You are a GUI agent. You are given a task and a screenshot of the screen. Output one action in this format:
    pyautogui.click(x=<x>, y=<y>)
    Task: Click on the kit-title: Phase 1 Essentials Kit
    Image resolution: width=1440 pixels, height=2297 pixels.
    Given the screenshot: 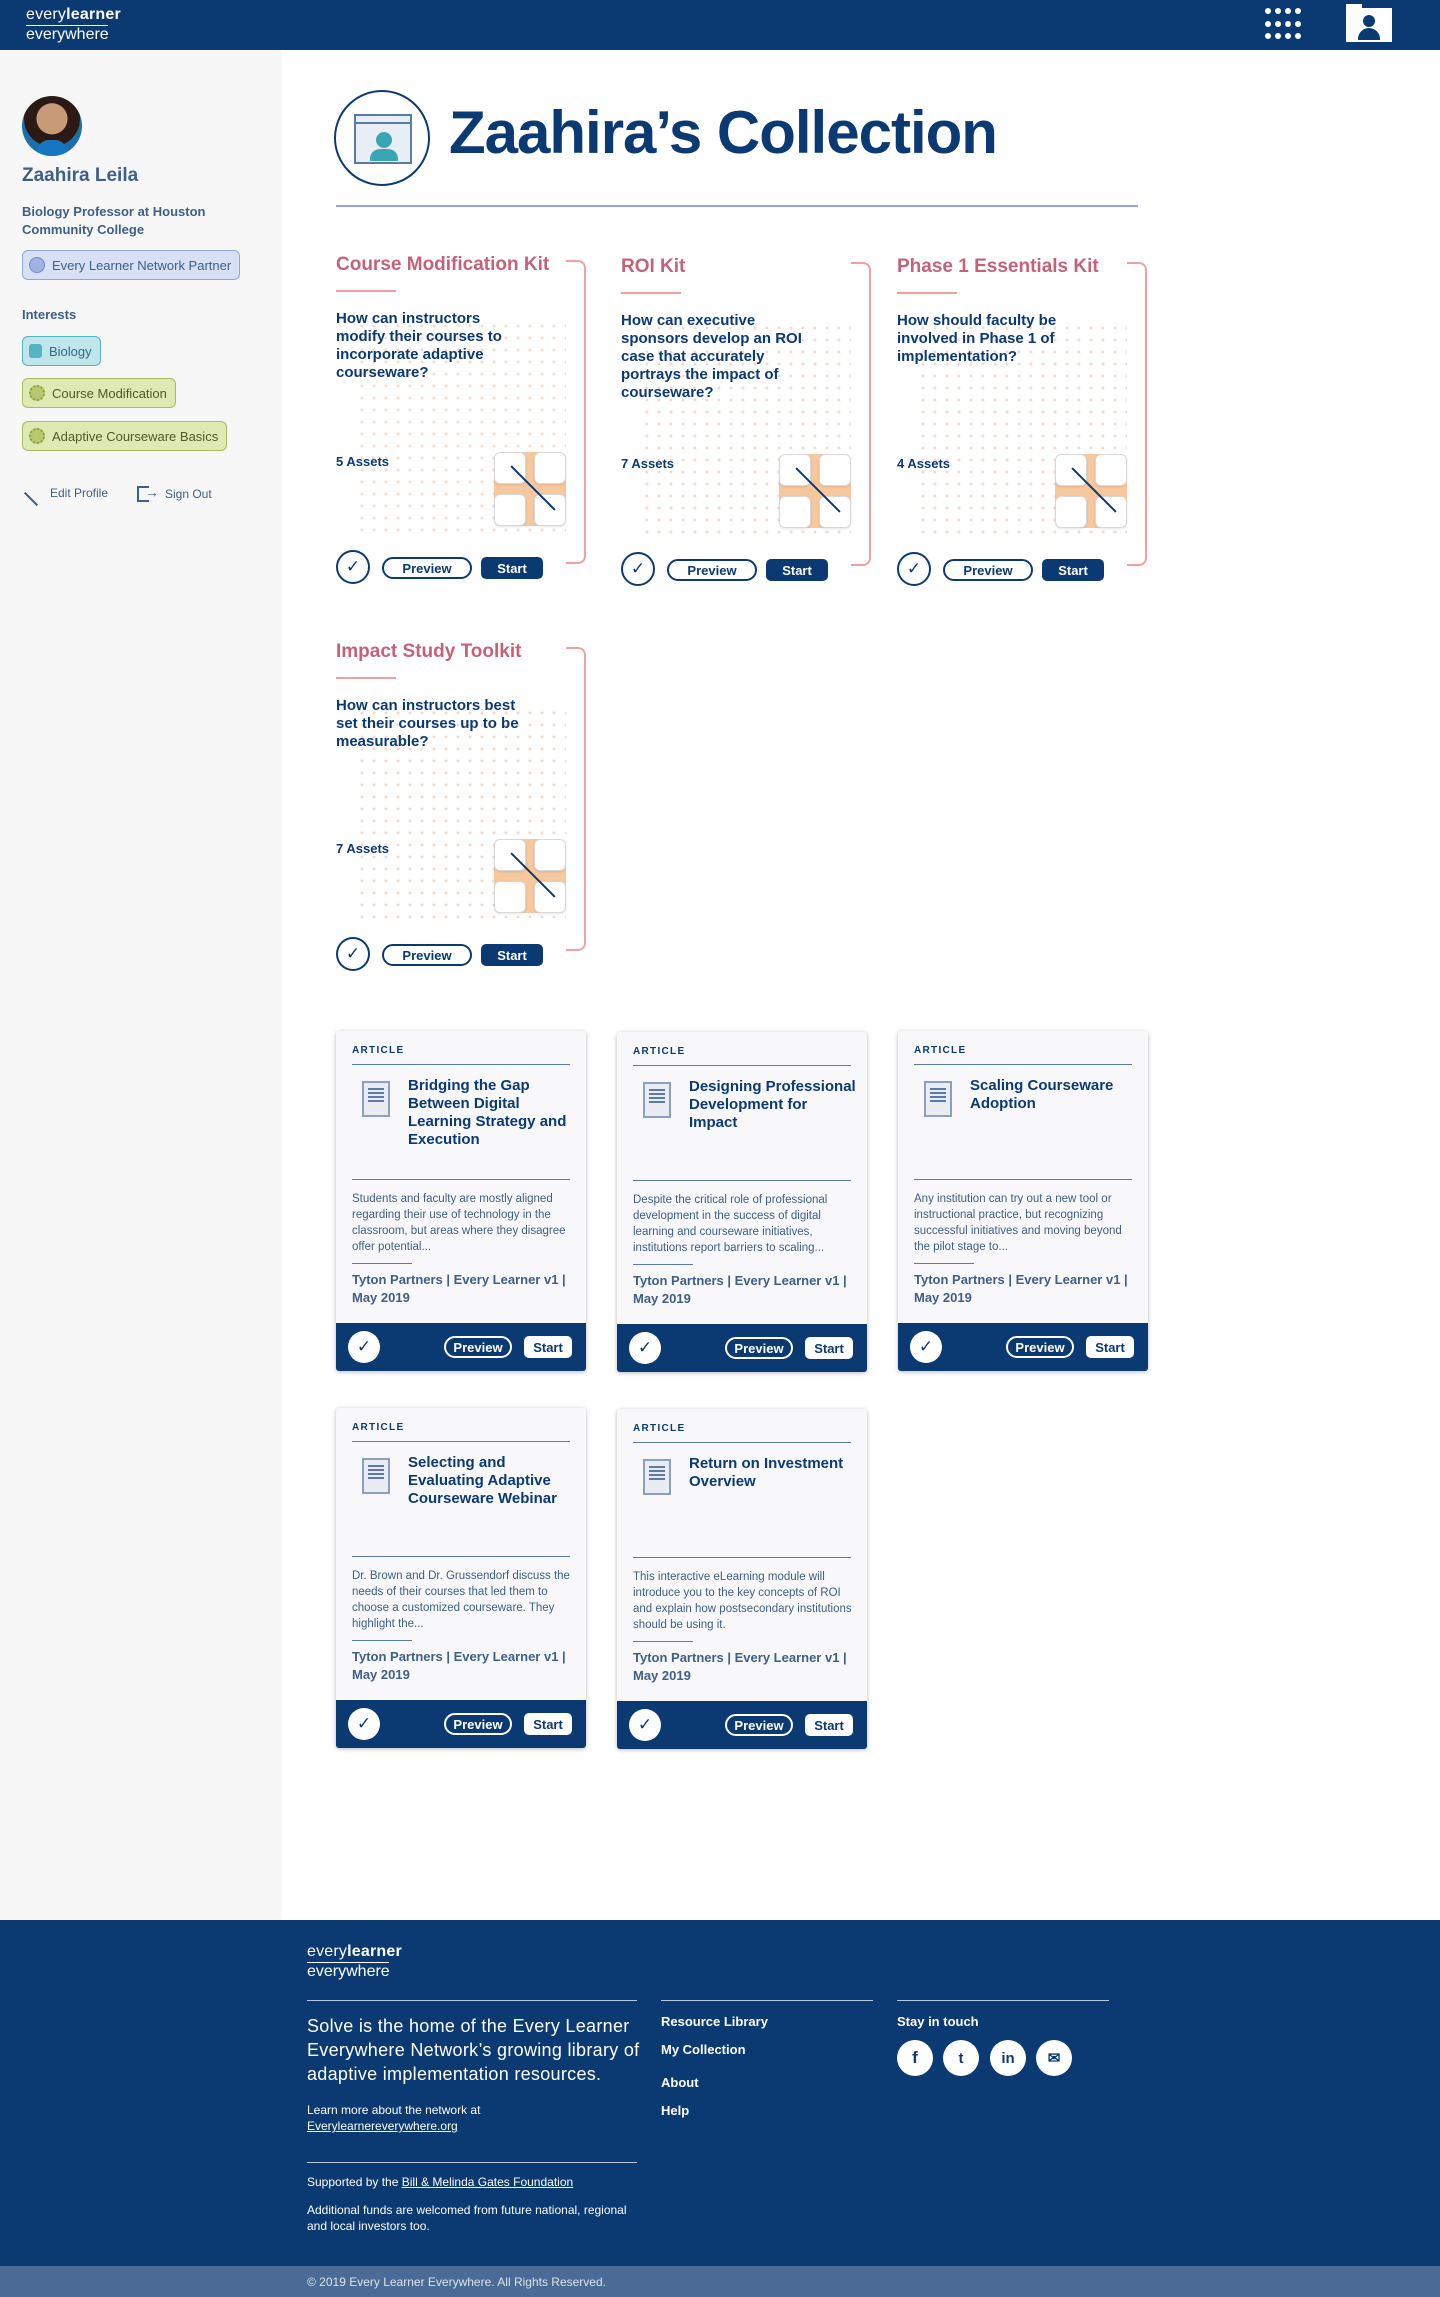 What is the action you would take?
    pyautogui.click(x=998, y=267)
    